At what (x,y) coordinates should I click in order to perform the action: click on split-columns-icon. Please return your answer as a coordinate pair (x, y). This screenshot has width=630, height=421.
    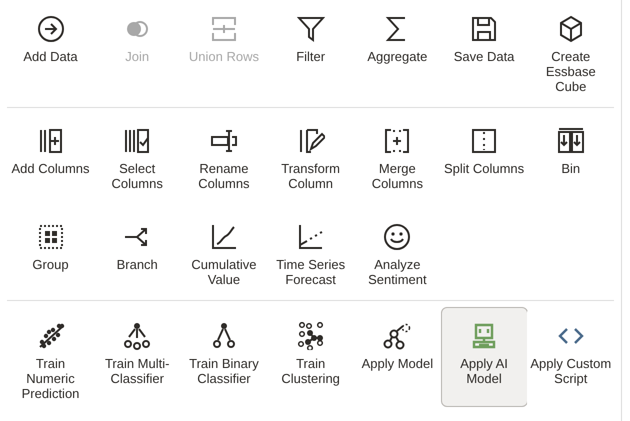
    Looking at the image, I should click on (484, 141).